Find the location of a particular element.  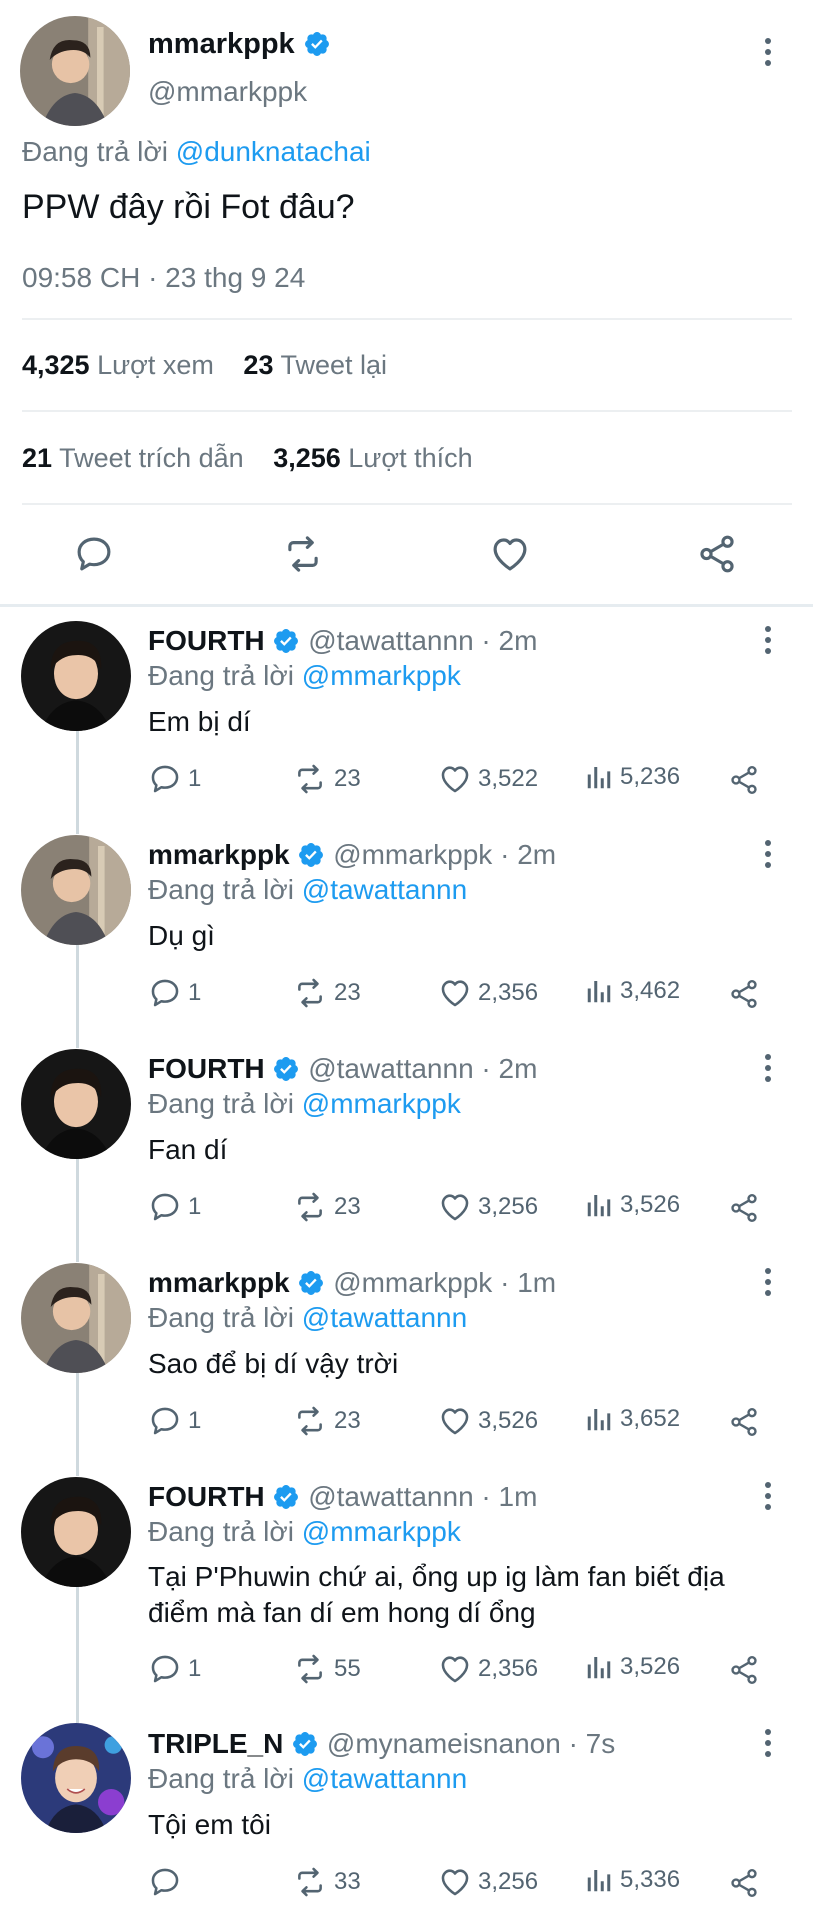

replying-to-mention: @dunknatachai is located at coordinates (273, 151).